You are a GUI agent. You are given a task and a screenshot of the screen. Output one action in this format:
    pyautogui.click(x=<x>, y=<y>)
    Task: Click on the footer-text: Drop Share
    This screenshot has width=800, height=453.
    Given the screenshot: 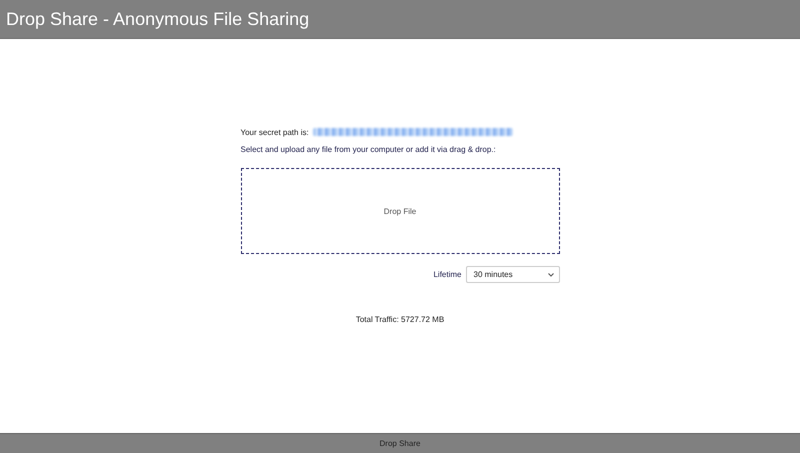 What is the action you would take?
    pyautogui.click(x=400, y=443)
    